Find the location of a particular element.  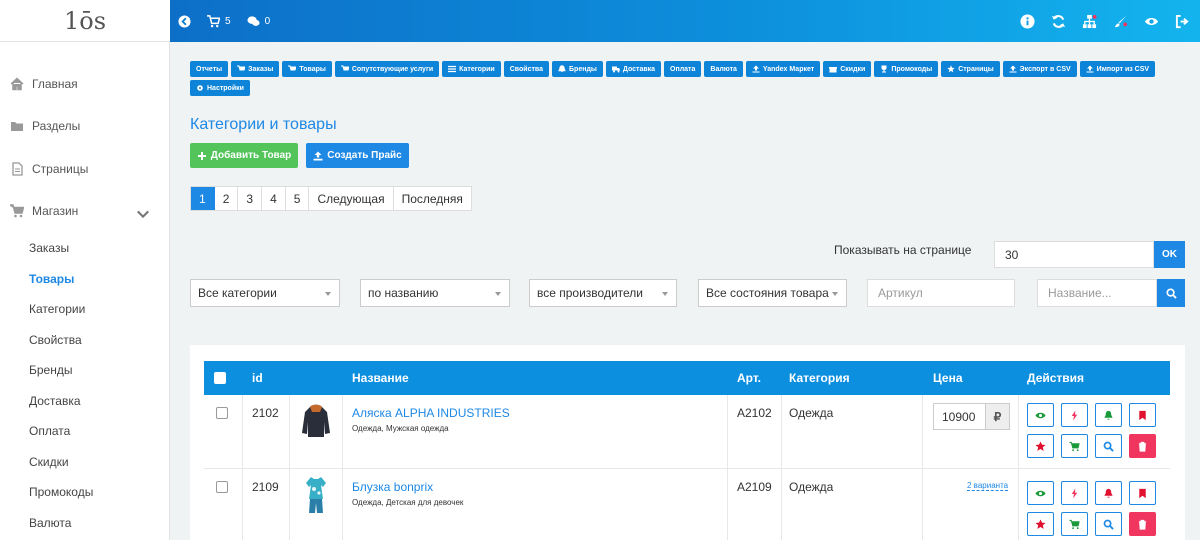

page-2: 2 is located at coordinates (227, 198).